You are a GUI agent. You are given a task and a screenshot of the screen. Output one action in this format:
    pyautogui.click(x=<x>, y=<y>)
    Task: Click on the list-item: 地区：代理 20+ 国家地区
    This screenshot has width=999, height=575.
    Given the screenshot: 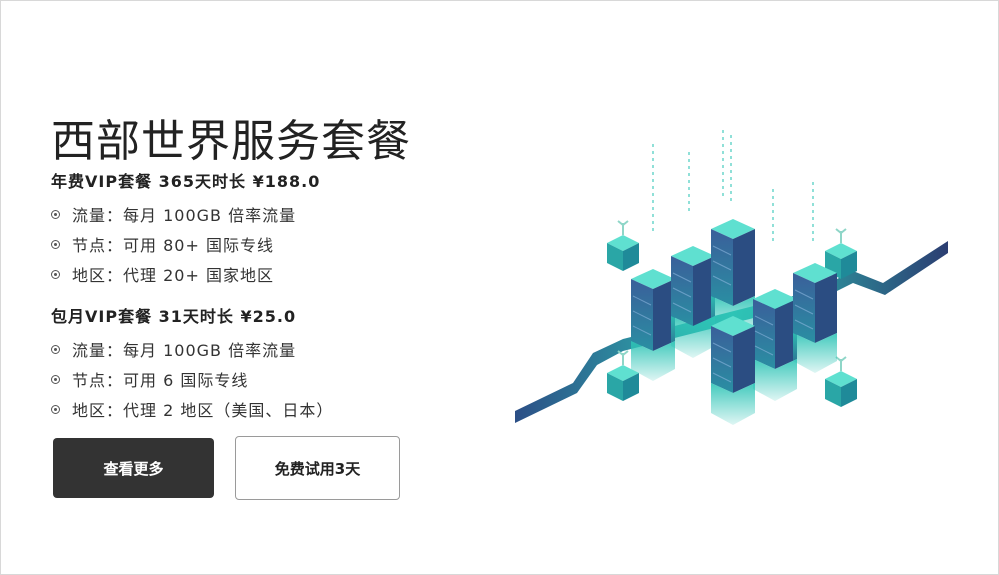 What is the action you would take?
    pyautogui.click(x=185, y=274)
    